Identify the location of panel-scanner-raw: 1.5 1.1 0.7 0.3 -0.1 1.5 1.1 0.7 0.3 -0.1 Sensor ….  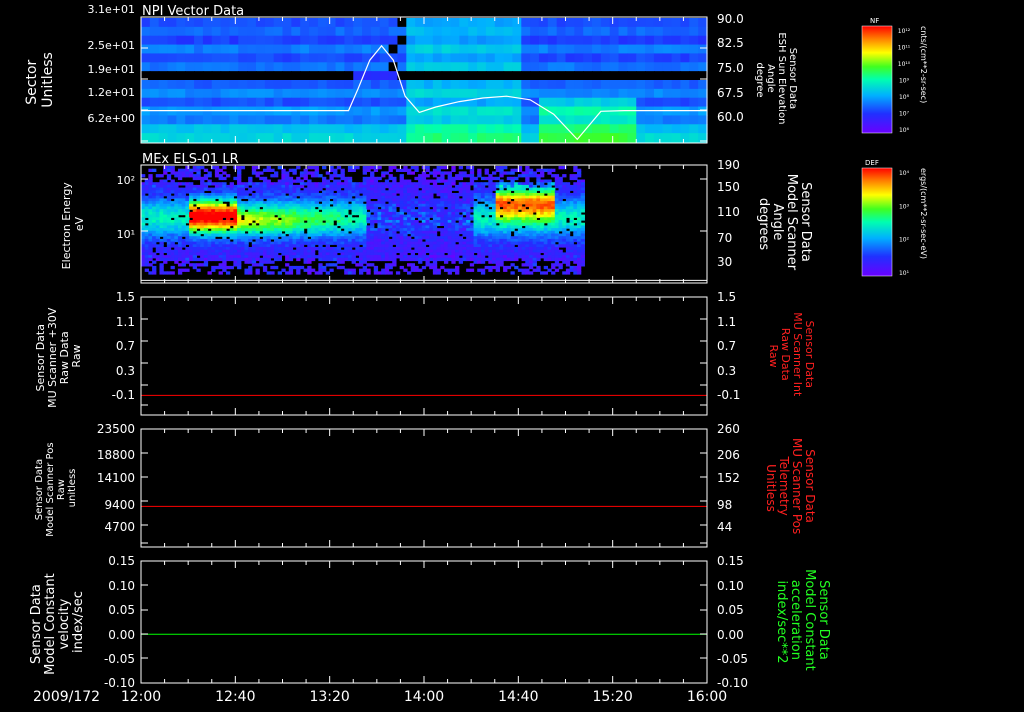
(425, 353).